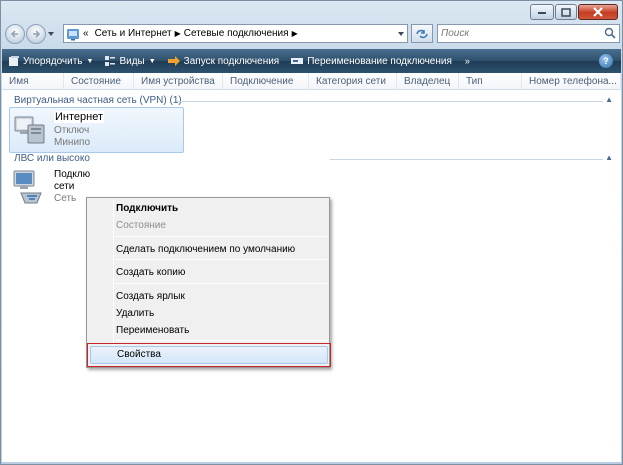 The width and height of the screenshot is (623, 465). Describe the element at coordinates (52, 158) in the screenshot. I see `group-title-lan: ЛВС или высоко` at that location.